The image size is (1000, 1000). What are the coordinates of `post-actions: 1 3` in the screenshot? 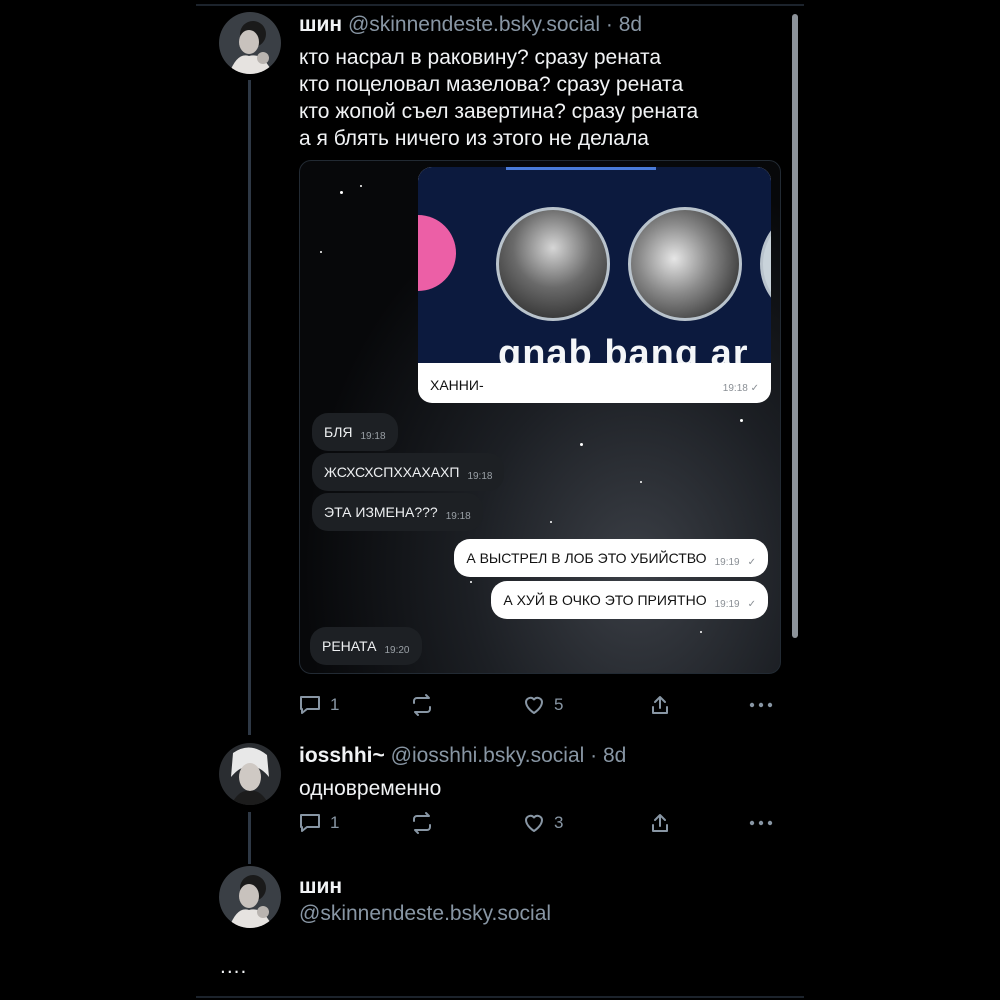 It's located at (538, 823).